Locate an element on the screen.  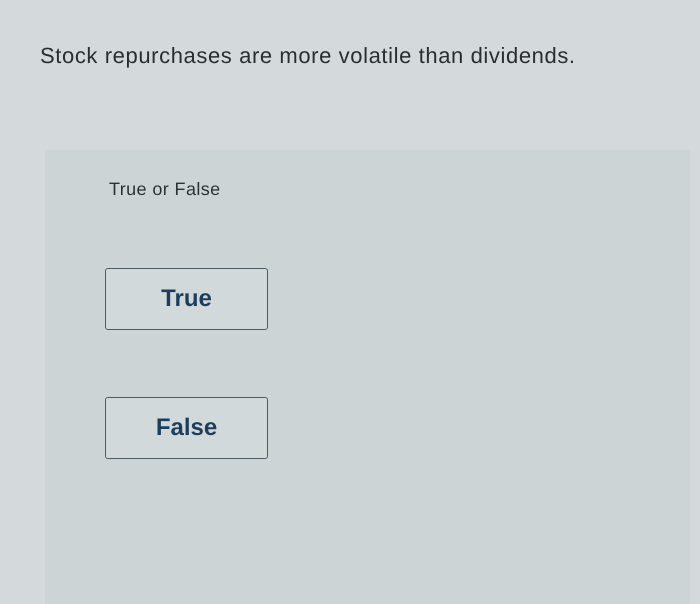
instruction-text: True or False is located at coordinates (165, 189).